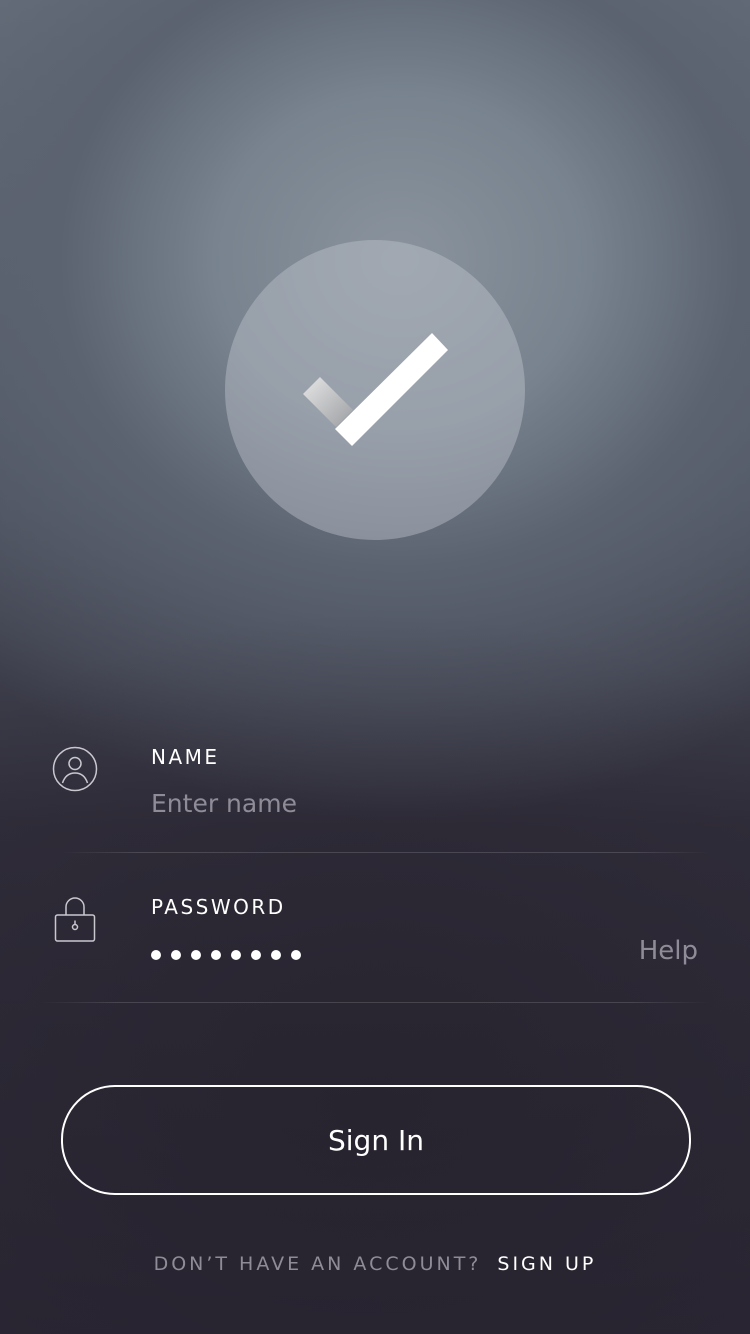 This screenshot has width=750, height=1334. I want to click on name-divider, so click(385, 852).